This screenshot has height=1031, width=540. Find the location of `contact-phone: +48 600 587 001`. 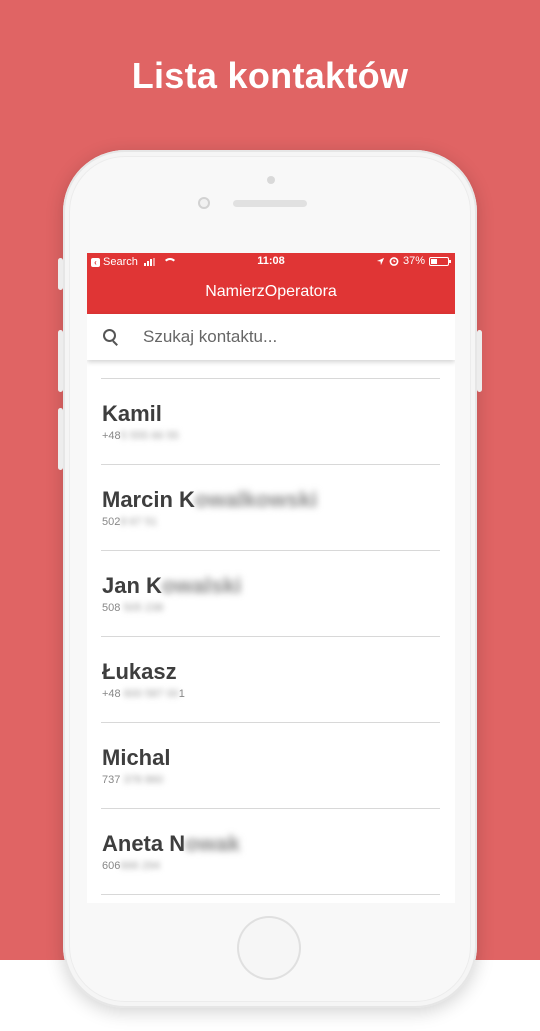

contact-phone: +48 600 587 001 is located at coordinates (143, 694).